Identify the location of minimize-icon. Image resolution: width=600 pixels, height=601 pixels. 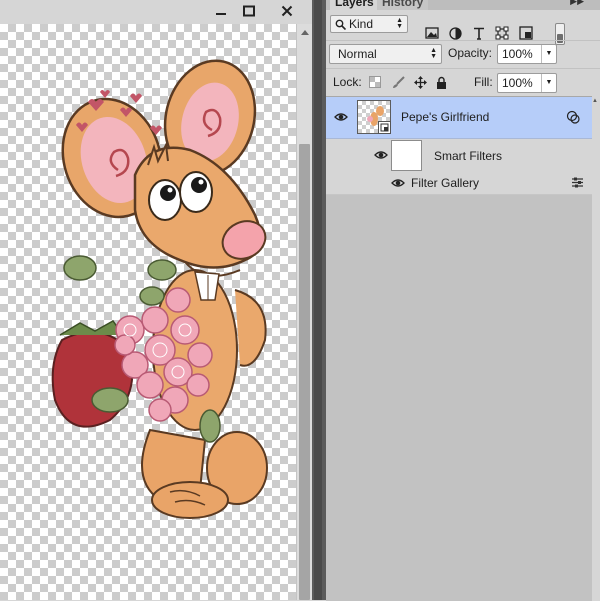
(221, 14).